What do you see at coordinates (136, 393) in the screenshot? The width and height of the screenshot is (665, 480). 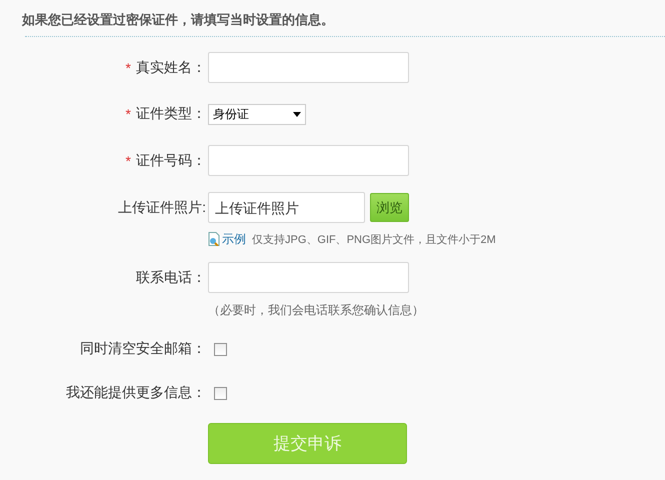 I see `field-label: 我还能提供更多信息：` at bounding box center [136, 393].